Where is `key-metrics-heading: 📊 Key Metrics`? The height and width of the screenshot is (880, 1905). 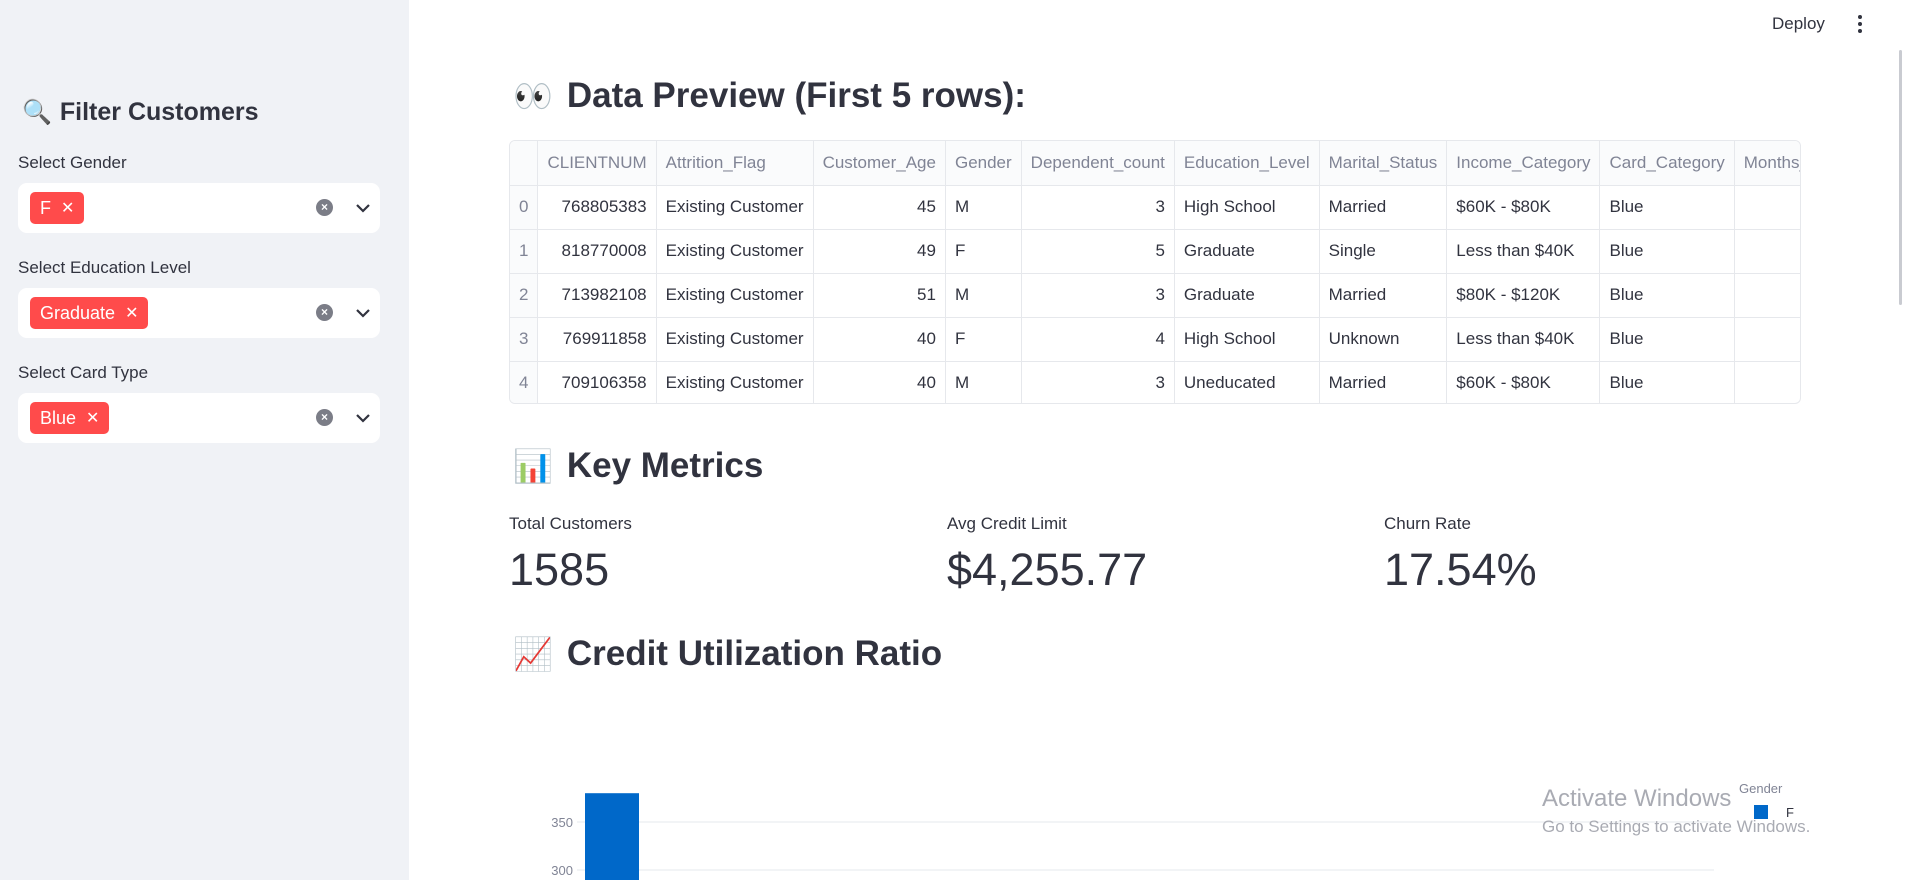
key-metrics-heading: 📊 Key Metrics is located at coordinates (638, 466).